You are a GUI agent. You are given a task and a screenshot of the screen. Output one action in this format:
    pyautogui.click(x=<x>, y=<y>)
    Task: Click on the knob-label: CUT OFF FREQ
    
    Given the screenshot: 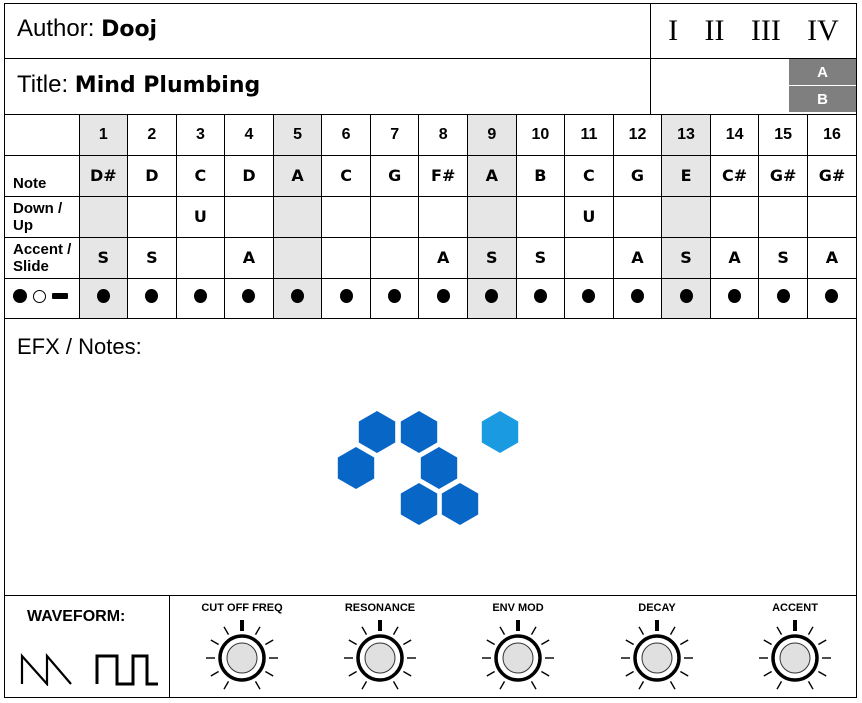 What is the action you would take?
    pyautogui.click(x=242, y=608)
    